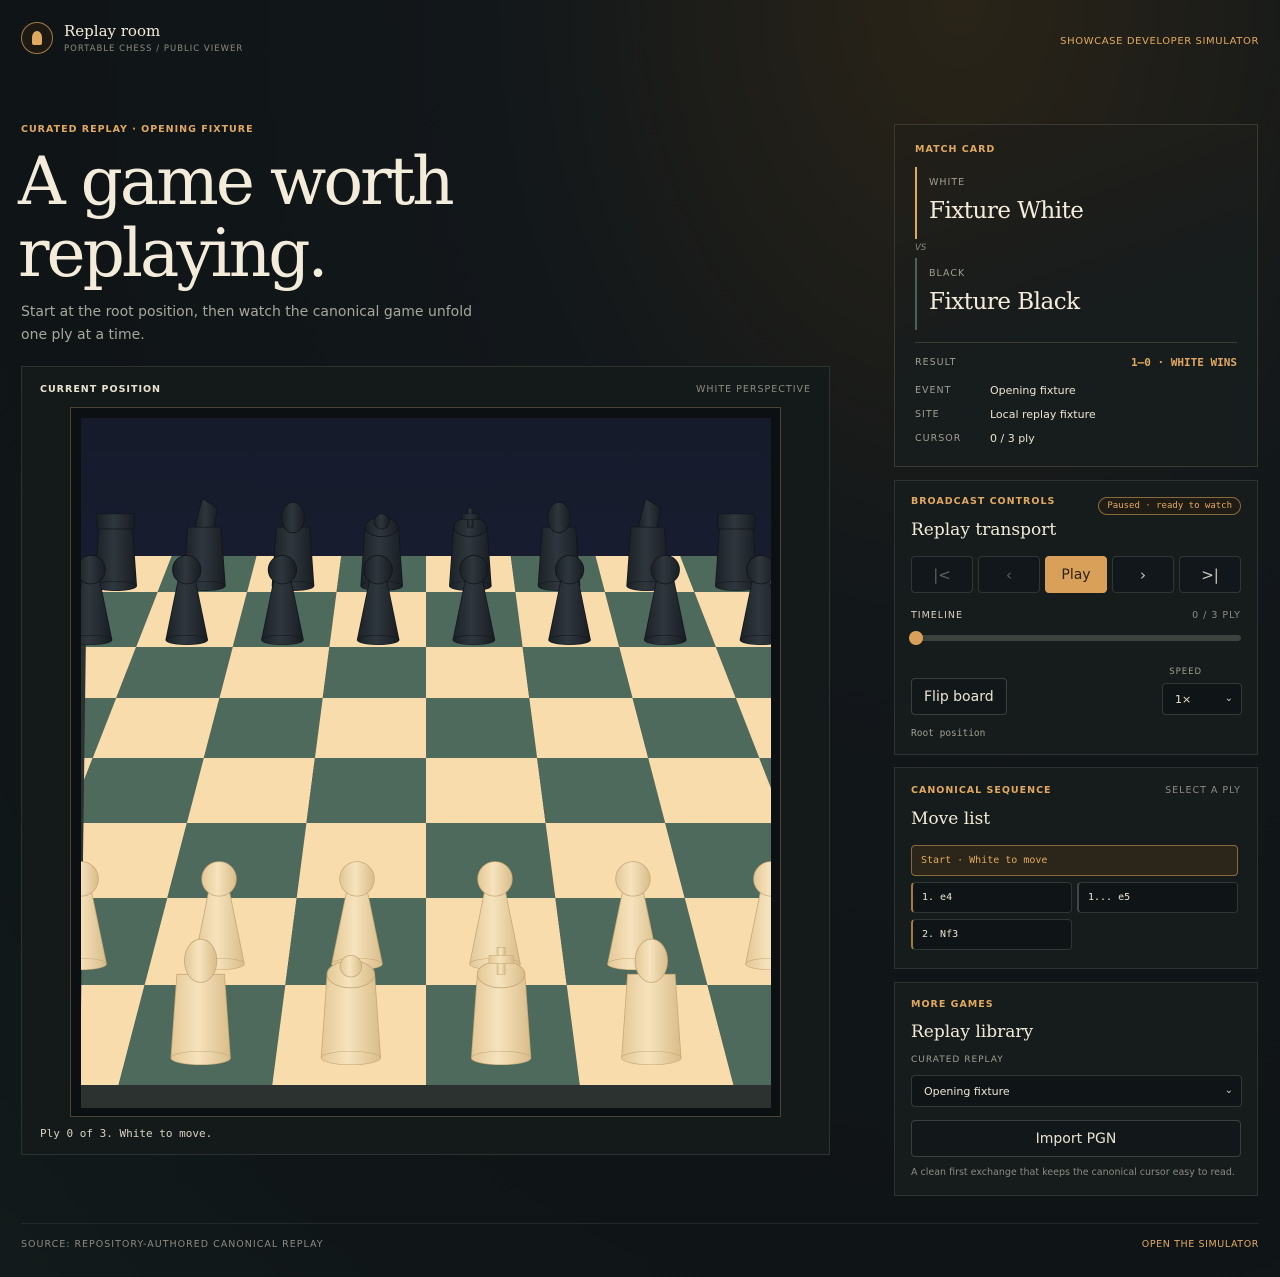  I want to click on white-pawn-d2-head, so click(357, 879).